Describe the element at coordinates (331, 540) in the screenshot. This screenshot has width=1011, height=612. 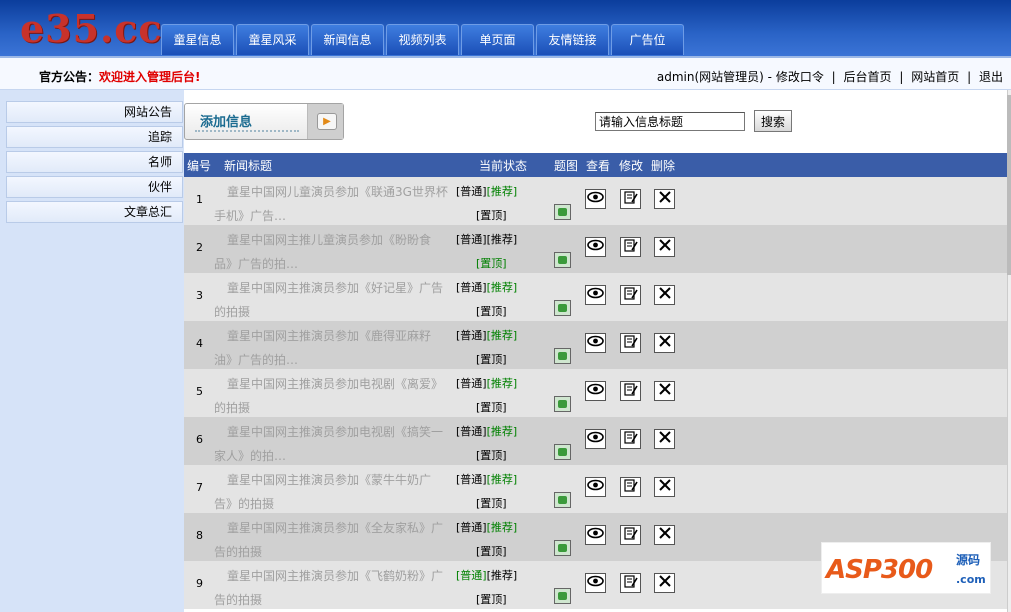
I see `news-title: 童星中国网主推演员参加《全友家私》广告的拍摄` at that location.